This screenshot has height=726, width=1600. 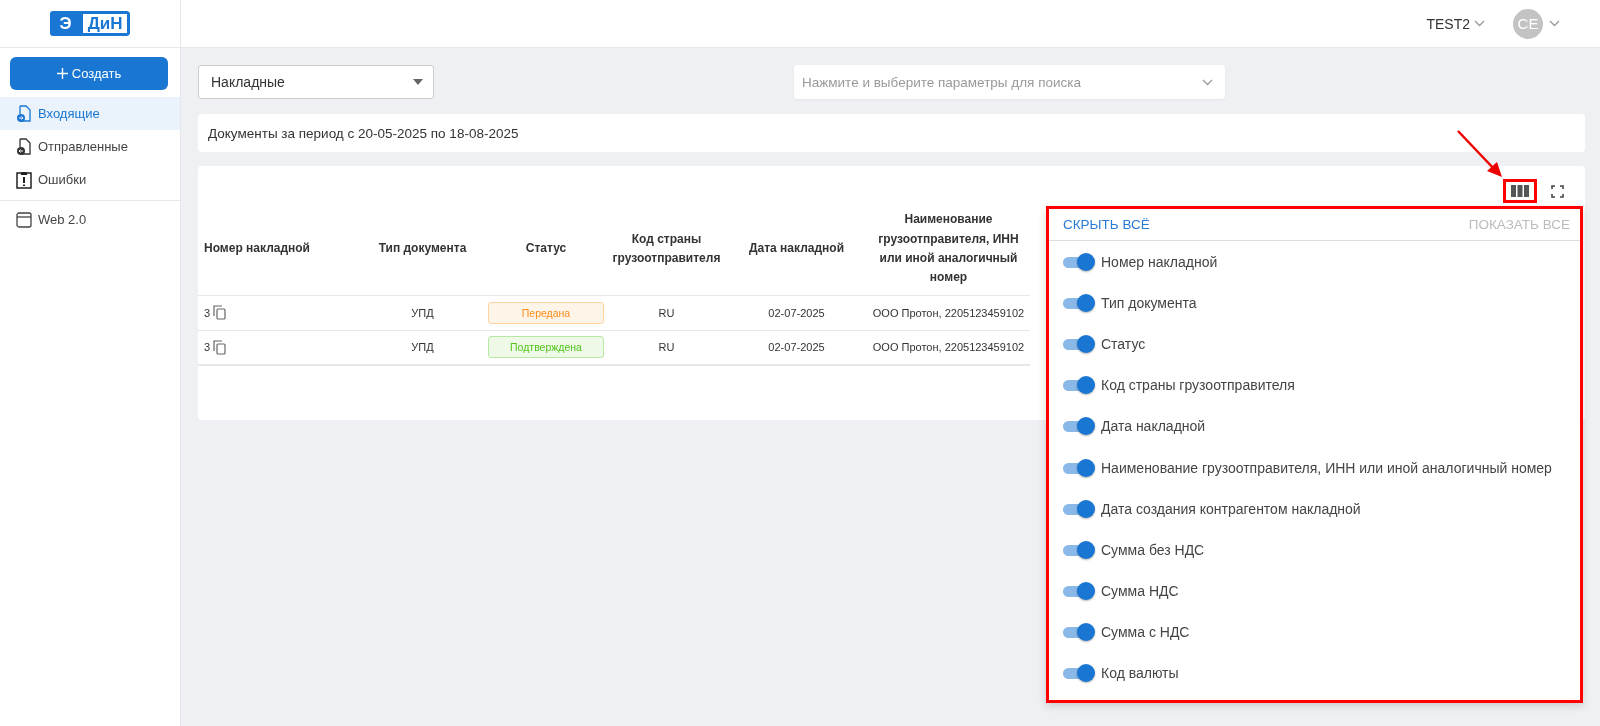 I want to click on document-in-icon, so click(x=24, y=113).